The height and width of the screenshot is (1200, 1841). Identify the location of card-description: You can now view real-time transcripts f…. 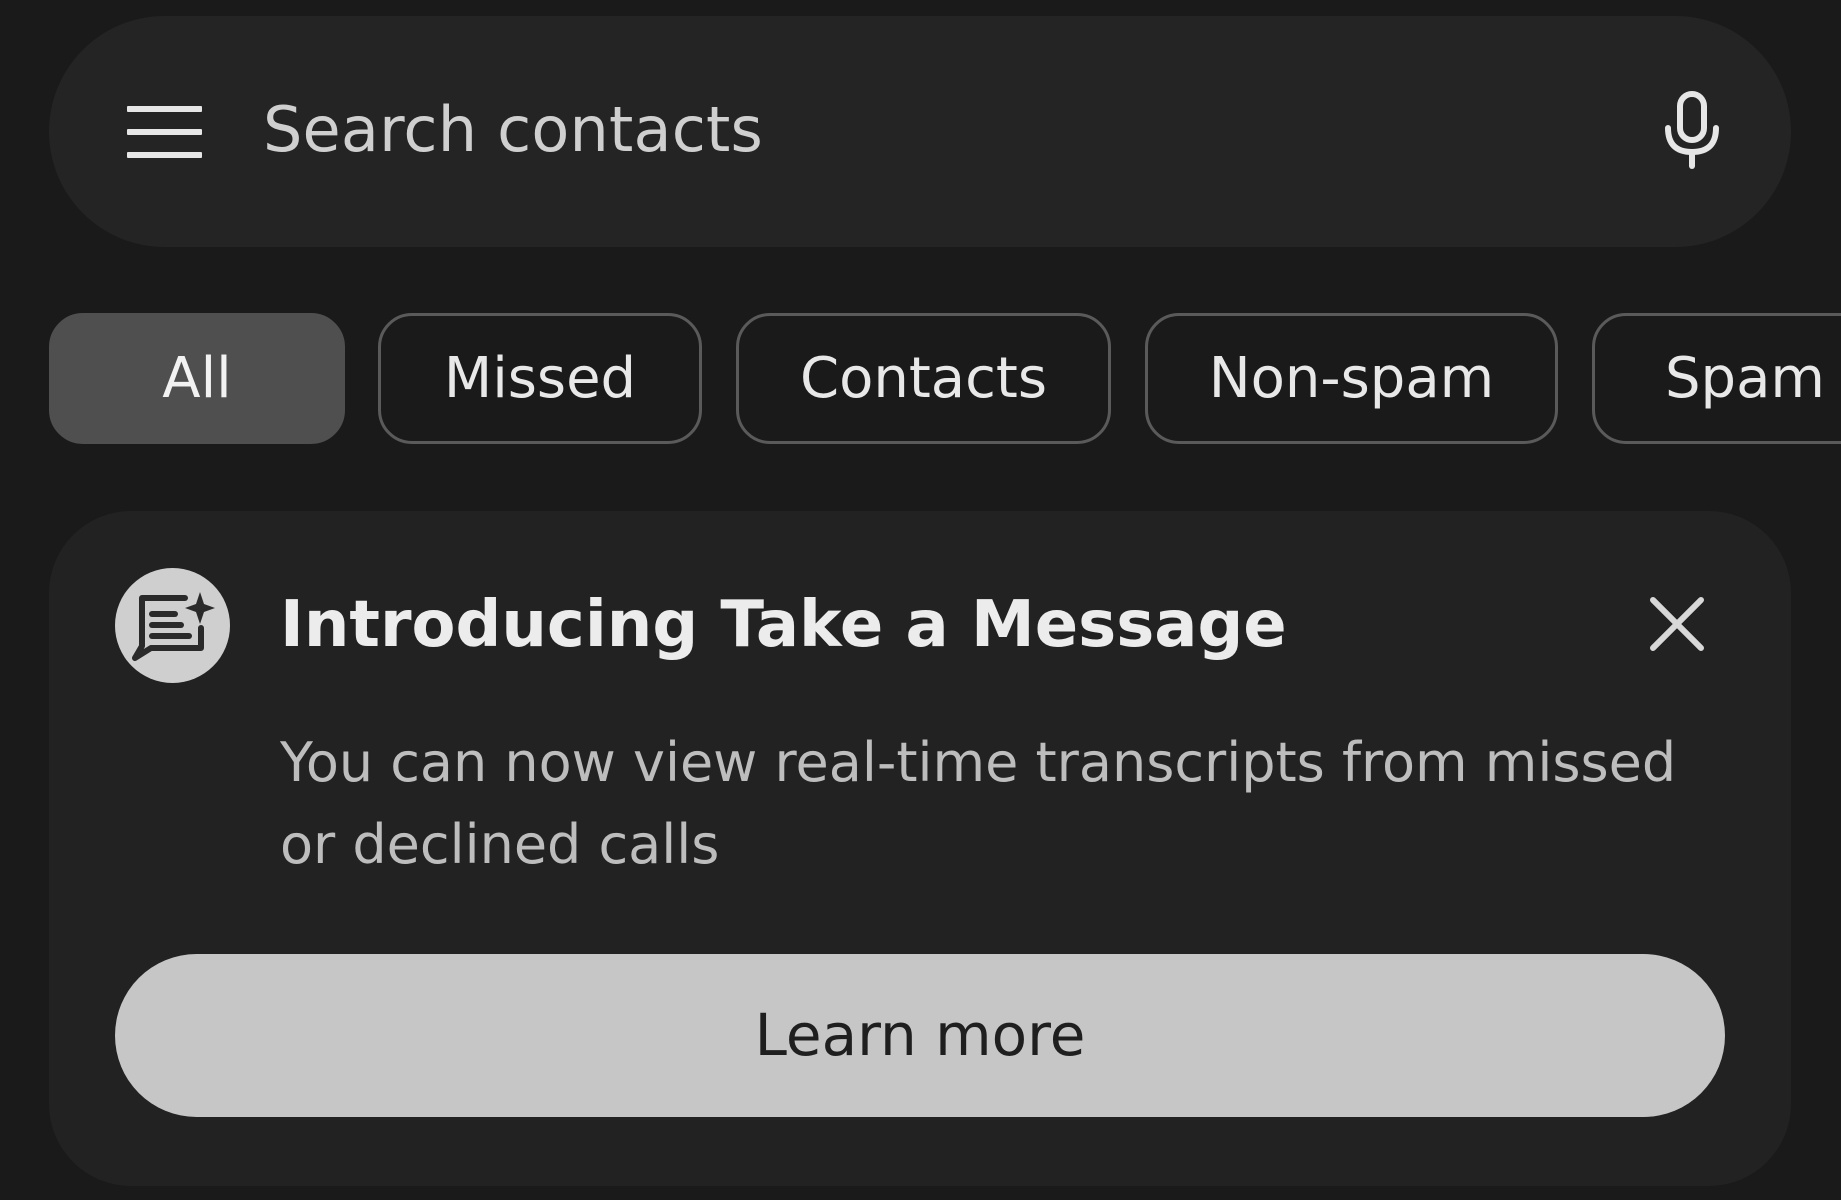
(978, 803).